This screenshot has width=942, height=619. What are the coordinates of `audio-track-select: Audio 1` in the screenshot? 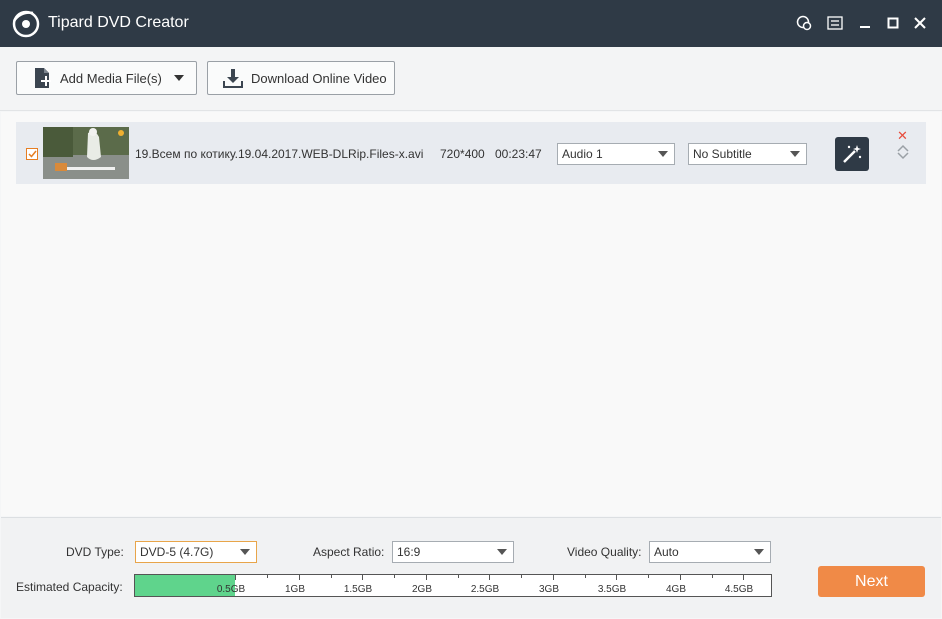 It's located at (616, 154).